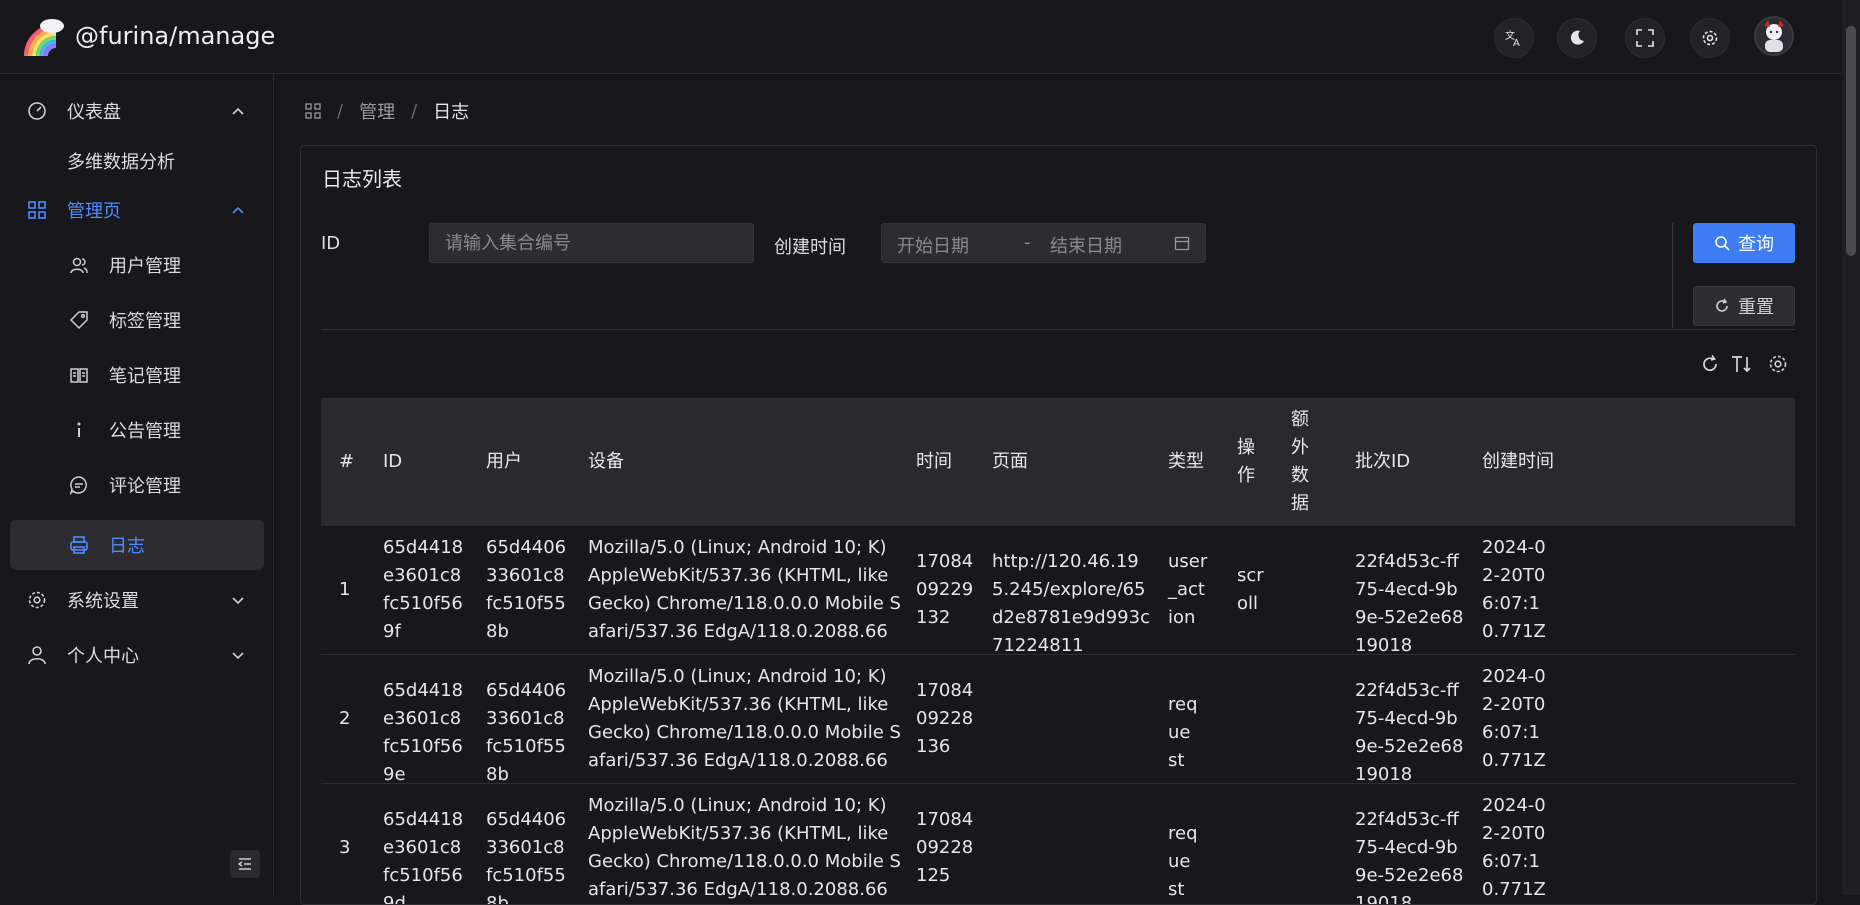 The image size is (1860, 905). Describe the element at coordinates (423, 857) in the screenshot. I see `cell-id: 65d4418e3601c8fc510f569d` at that location.